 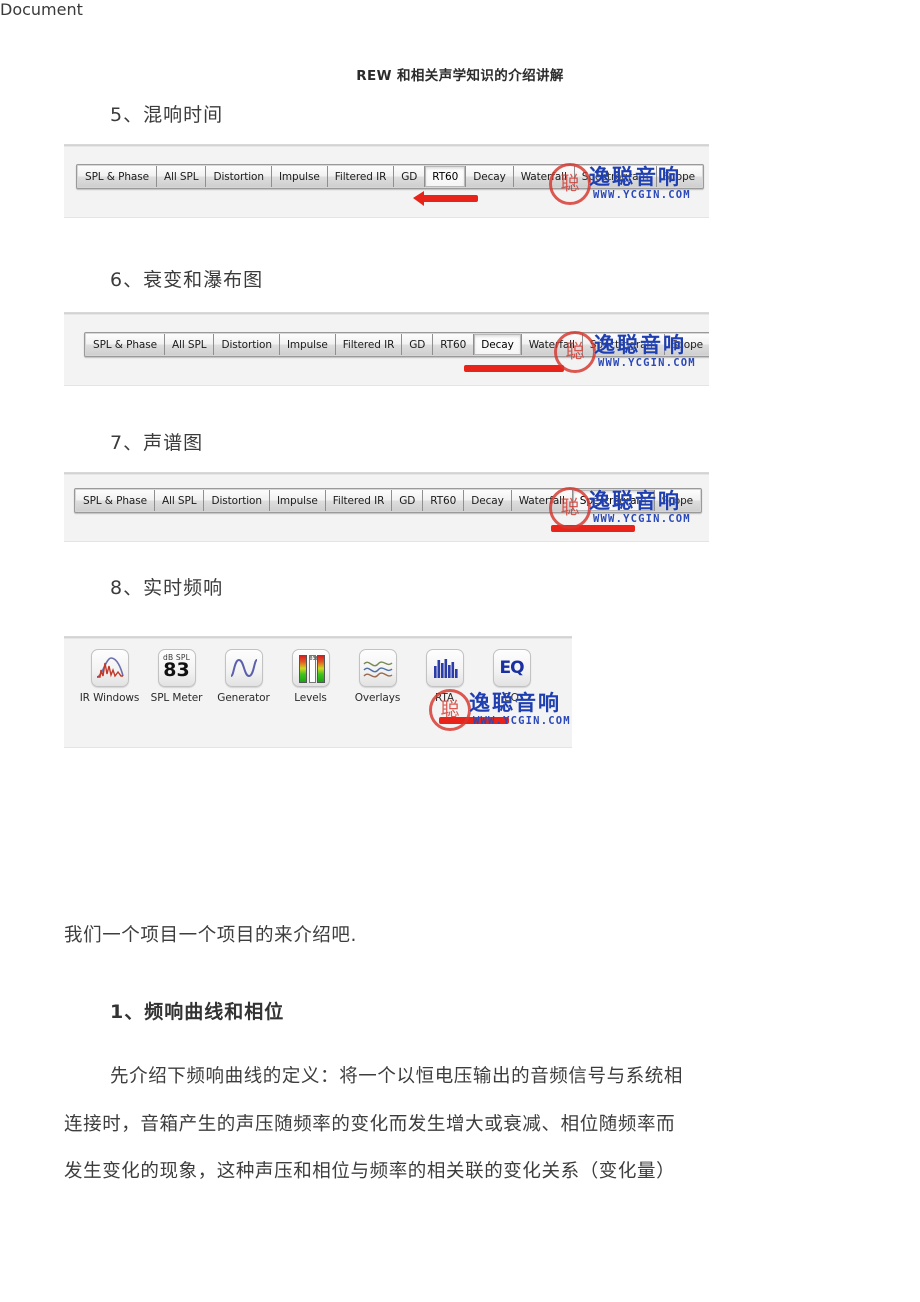 What do you see at coordinates (315, 669) in the screenshot?
I see `levels-scale: 0369` at bounding box center [315, 669].